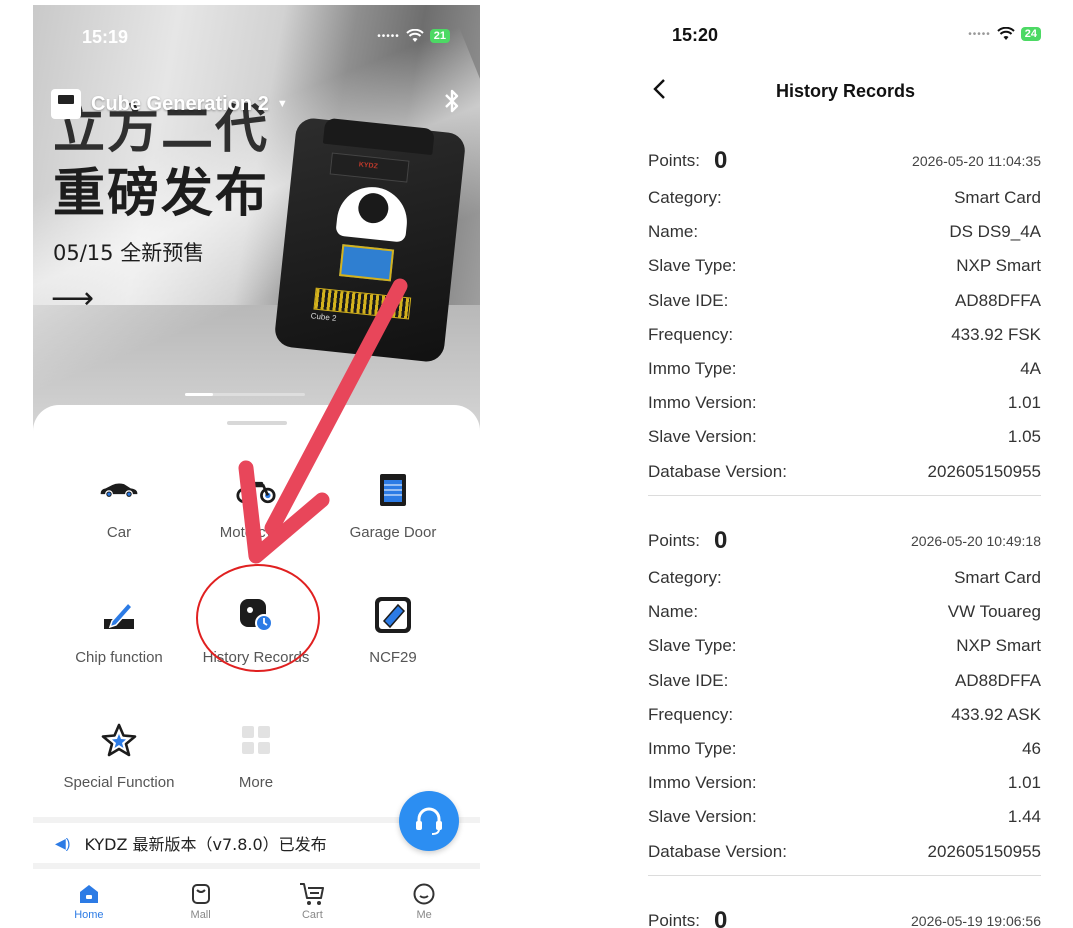  I want to click on banner-pager, so click(245, 394).